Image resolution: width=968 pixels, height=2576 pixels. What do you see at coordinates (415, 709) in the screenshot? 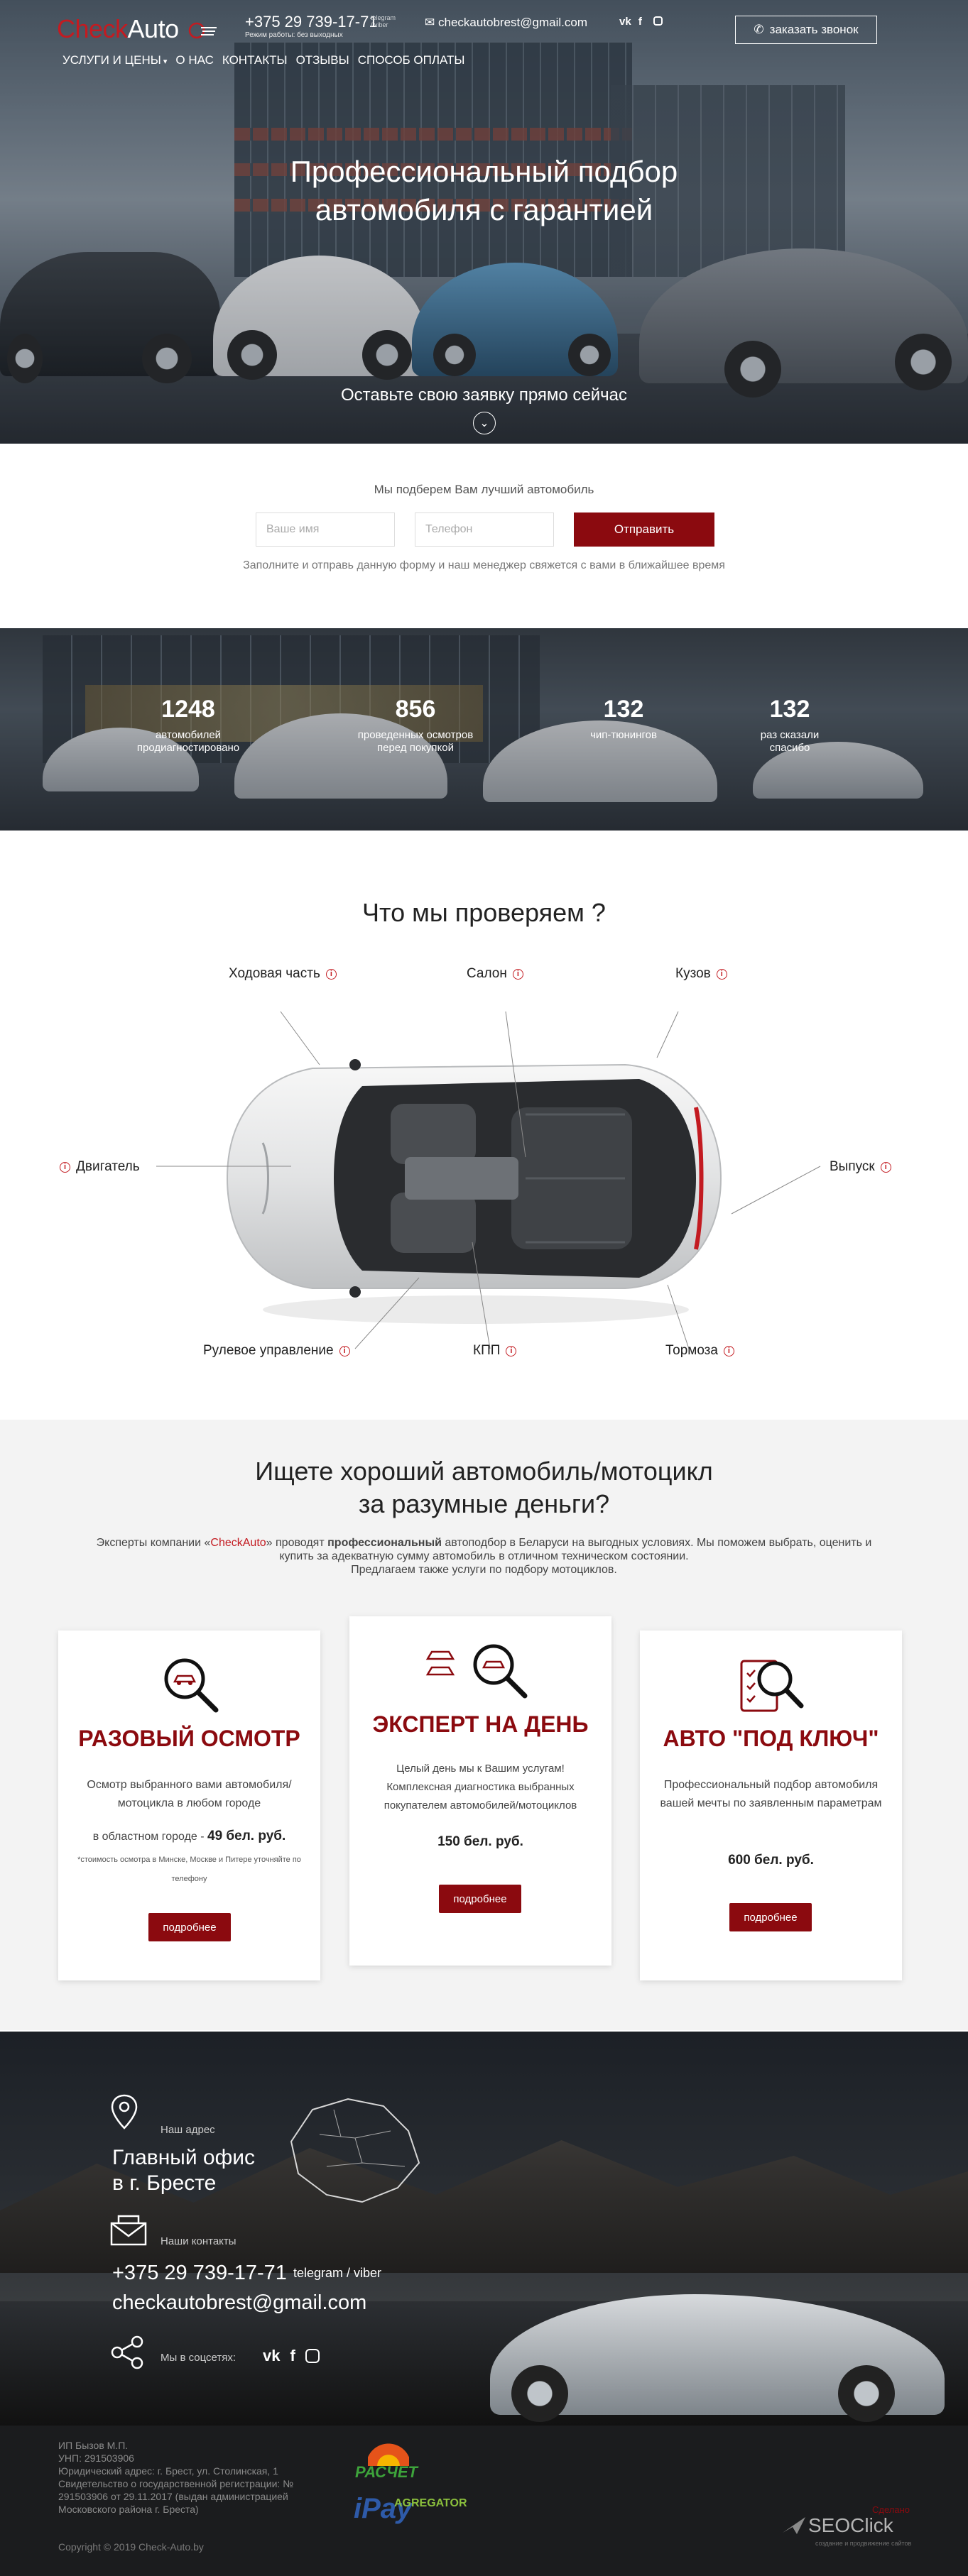
I see `stat-number: 856` at bounding box center [415, 709].